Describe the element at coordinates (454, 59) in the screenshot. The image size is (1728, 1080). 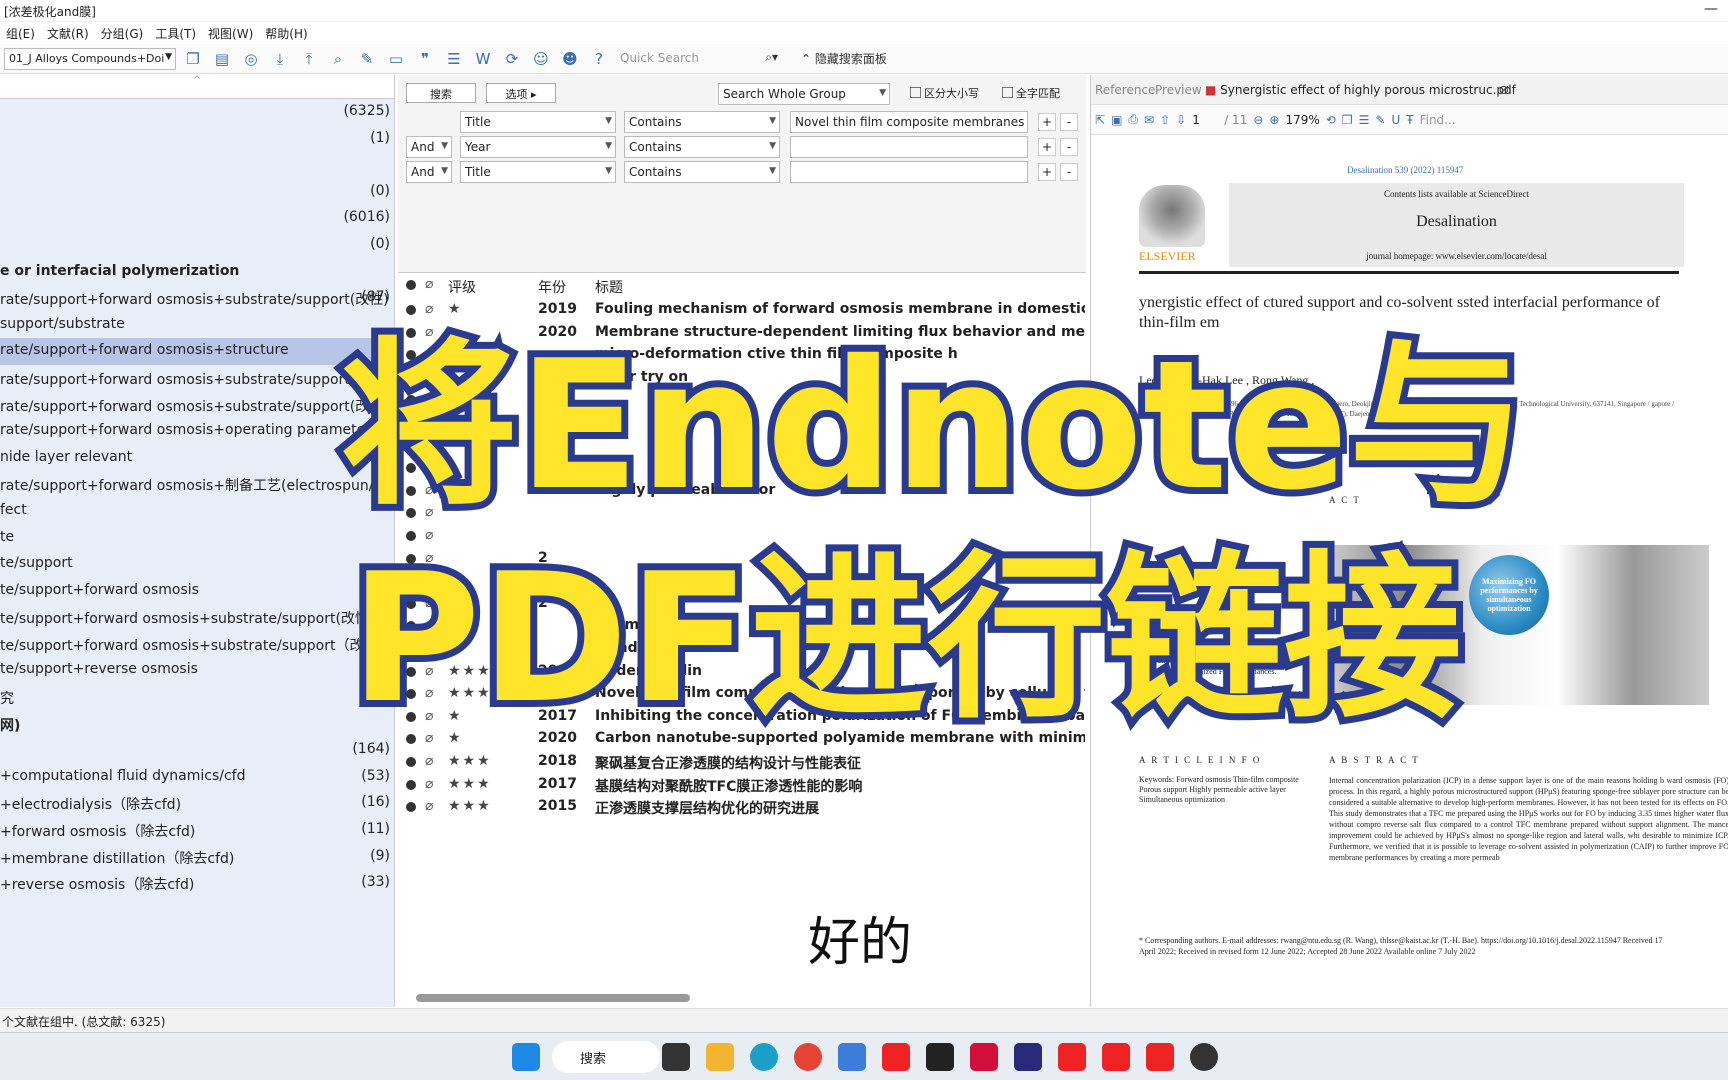
I see `format-icon: ☰` at that location.